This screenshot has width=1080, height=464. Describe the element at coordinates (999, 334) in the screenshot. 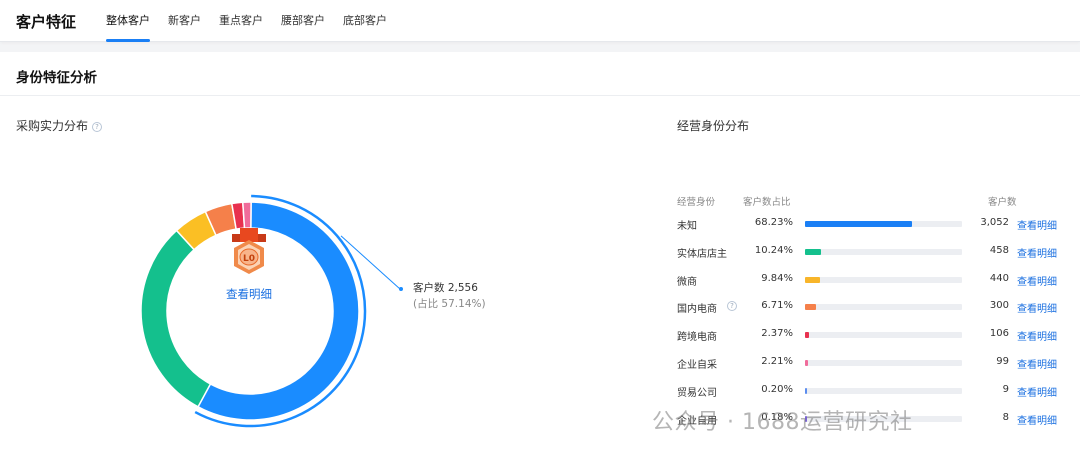

I see `identity-count: 106` at that location.